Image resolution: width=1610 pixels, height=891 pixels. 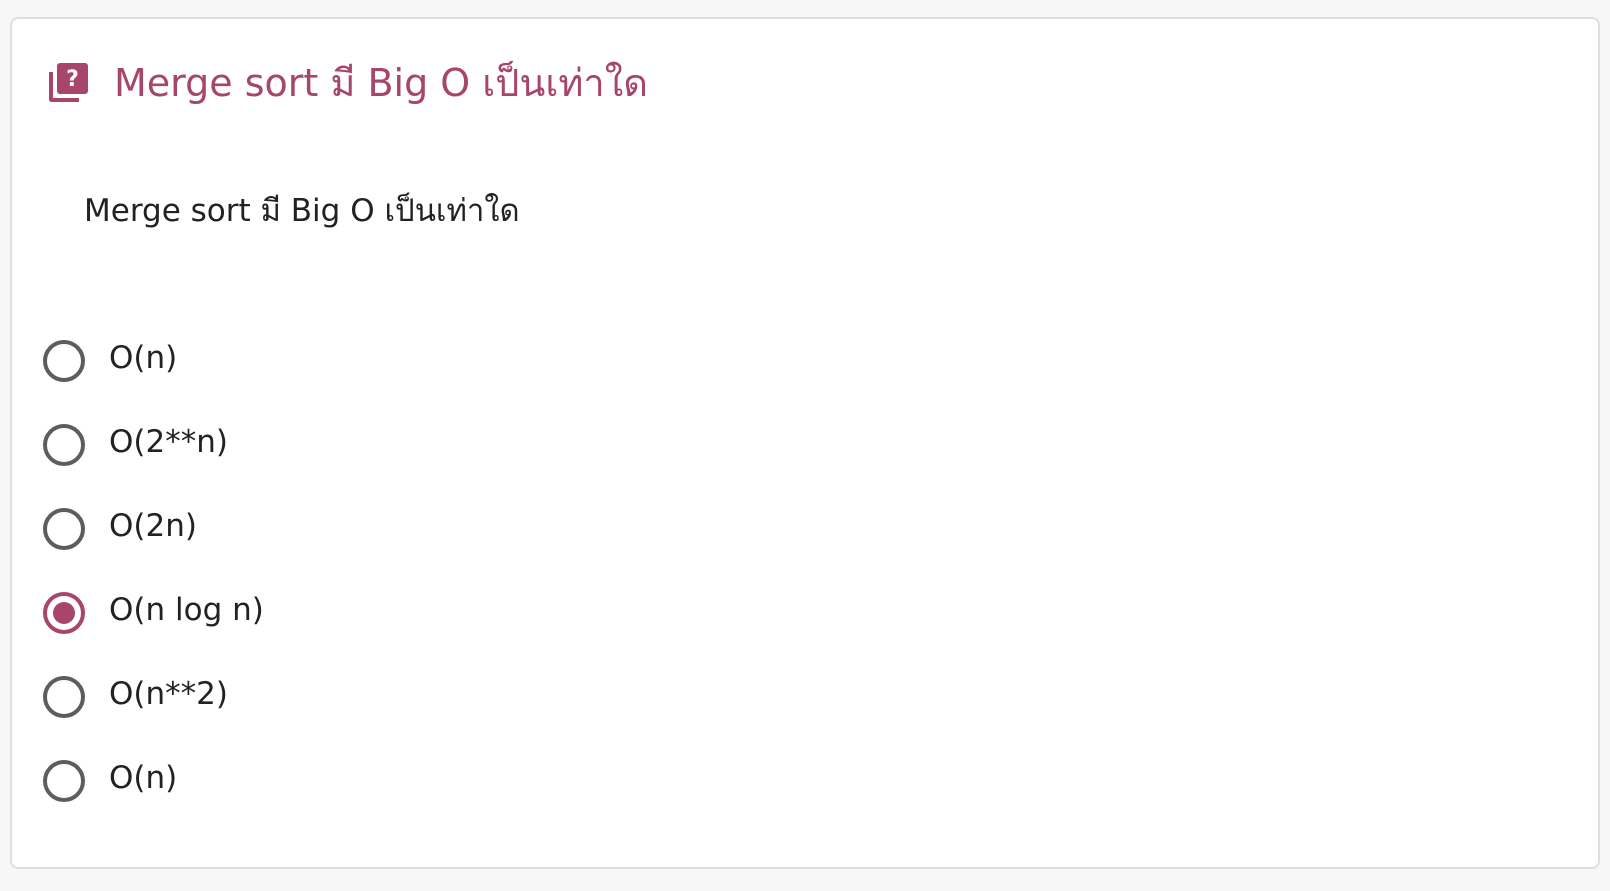 What do you see at coordinates (381, 83) in the screenshot?
I see `page-title: Merge sort มี Big O เป็นเท่าใด` at bounding box center [381, 83].